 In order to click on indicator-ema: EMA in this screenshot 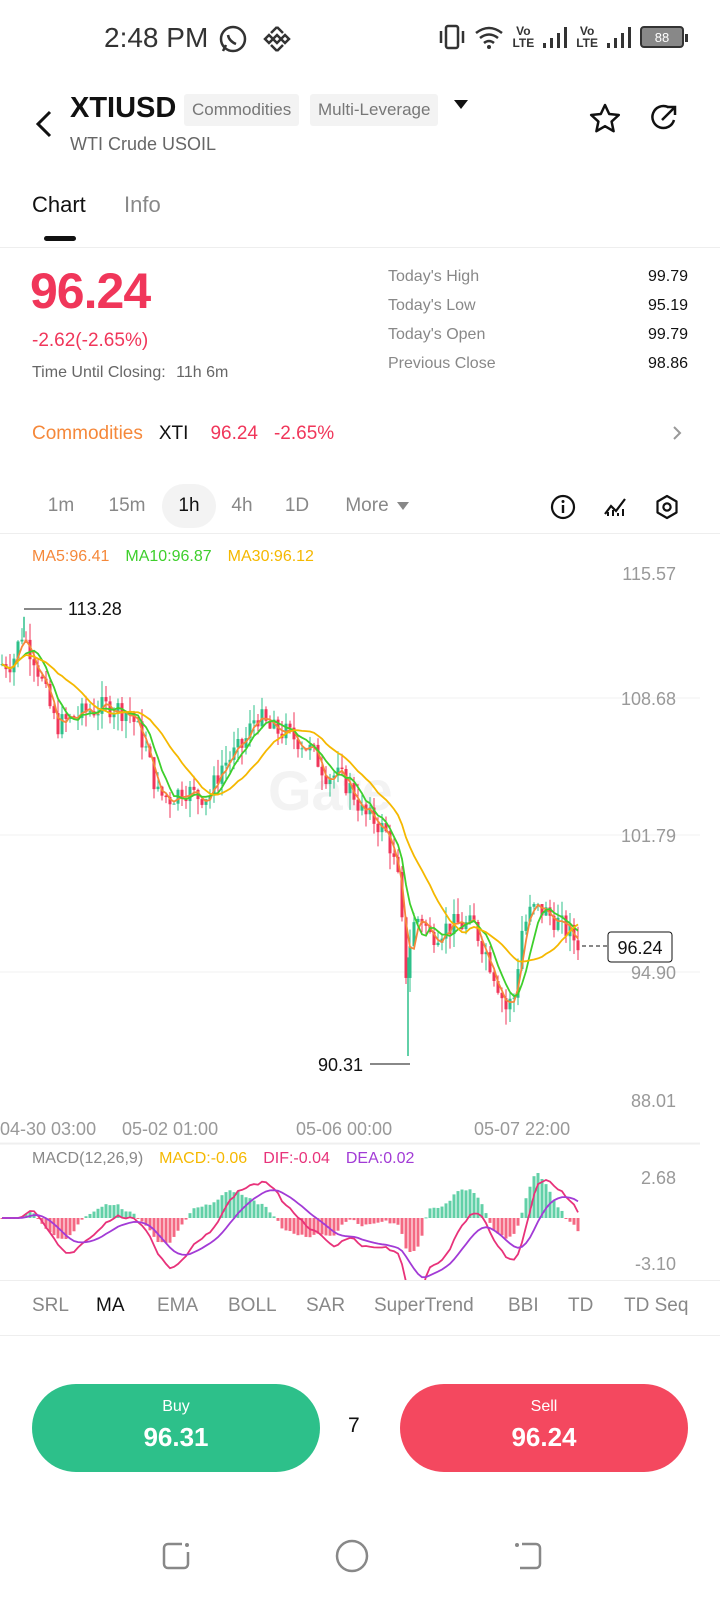, I will do `click(177, 1306)`.